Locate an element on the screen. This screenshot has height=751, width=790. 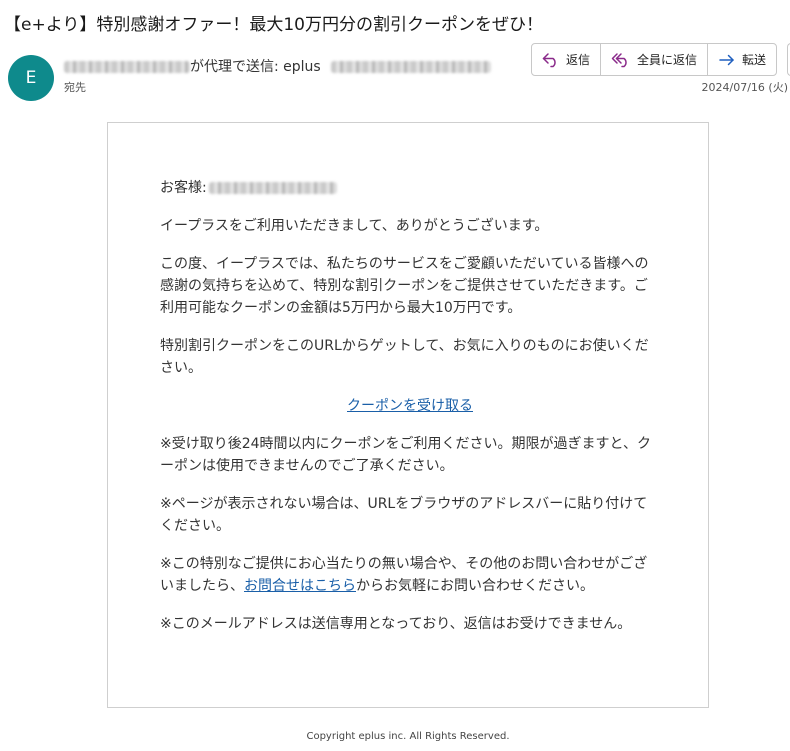
contact-text-after: からお気軽にお問い合わせください。 is located at coordinates (475, 586).